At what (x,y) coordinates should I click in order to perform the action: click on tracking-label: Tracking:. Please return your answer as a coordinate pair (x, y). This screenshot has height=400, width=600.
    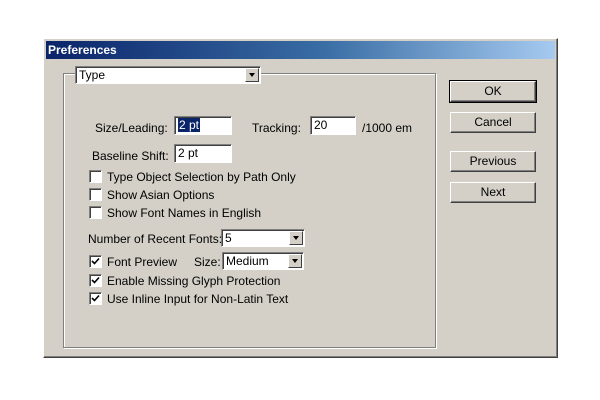
    Looking at the image, I should click on (276, 128).